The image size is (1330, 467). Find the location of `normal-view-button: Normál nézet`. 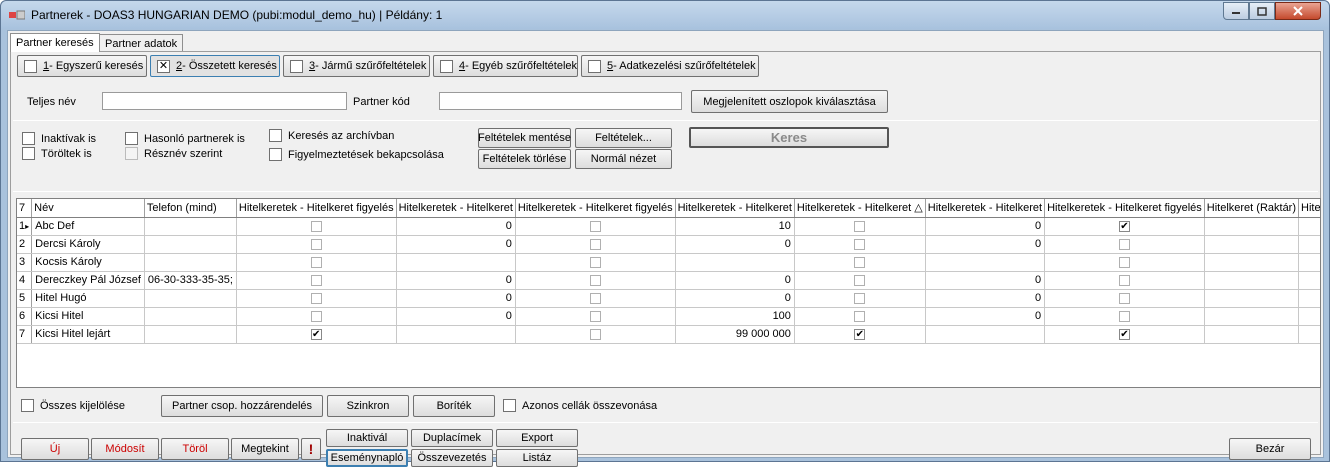

normal-view-button: Normál nézet is located at coordinates (623, 159).